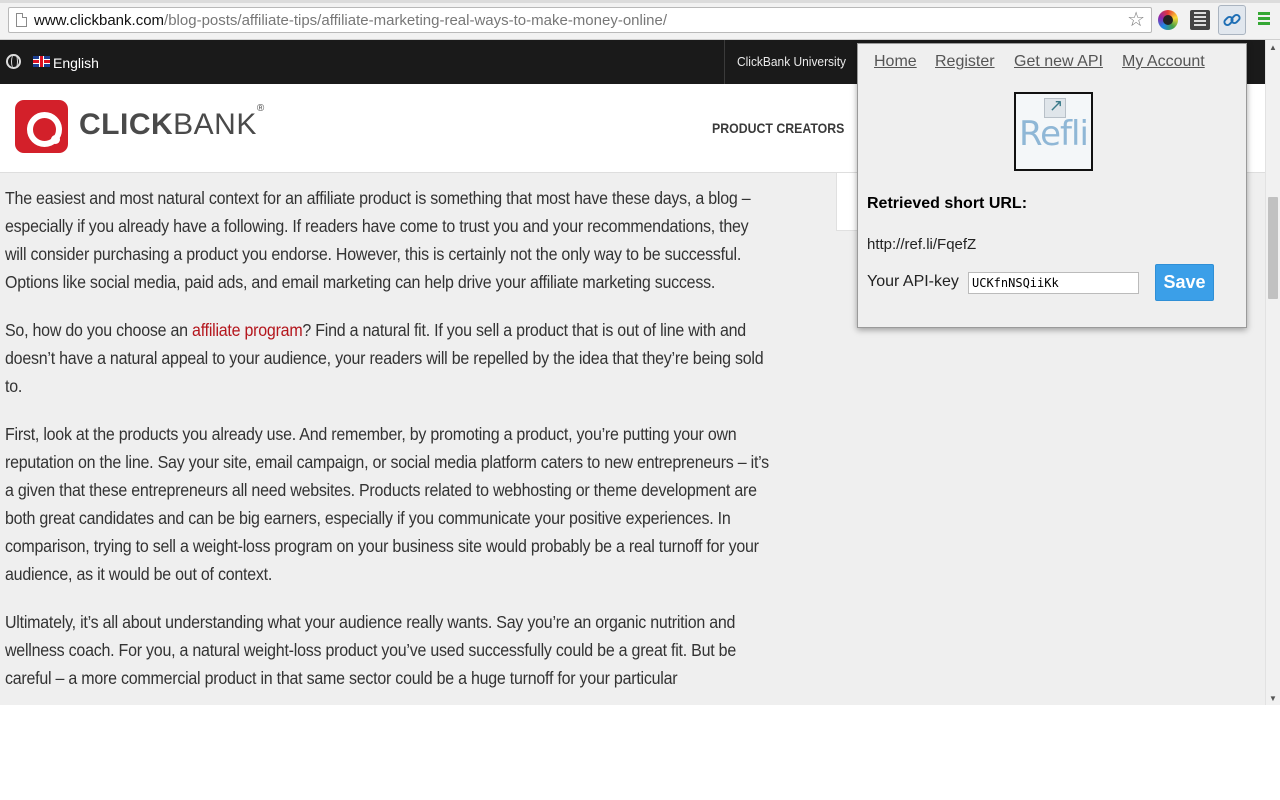  I want to click on globe-icon, so click(13, 61).